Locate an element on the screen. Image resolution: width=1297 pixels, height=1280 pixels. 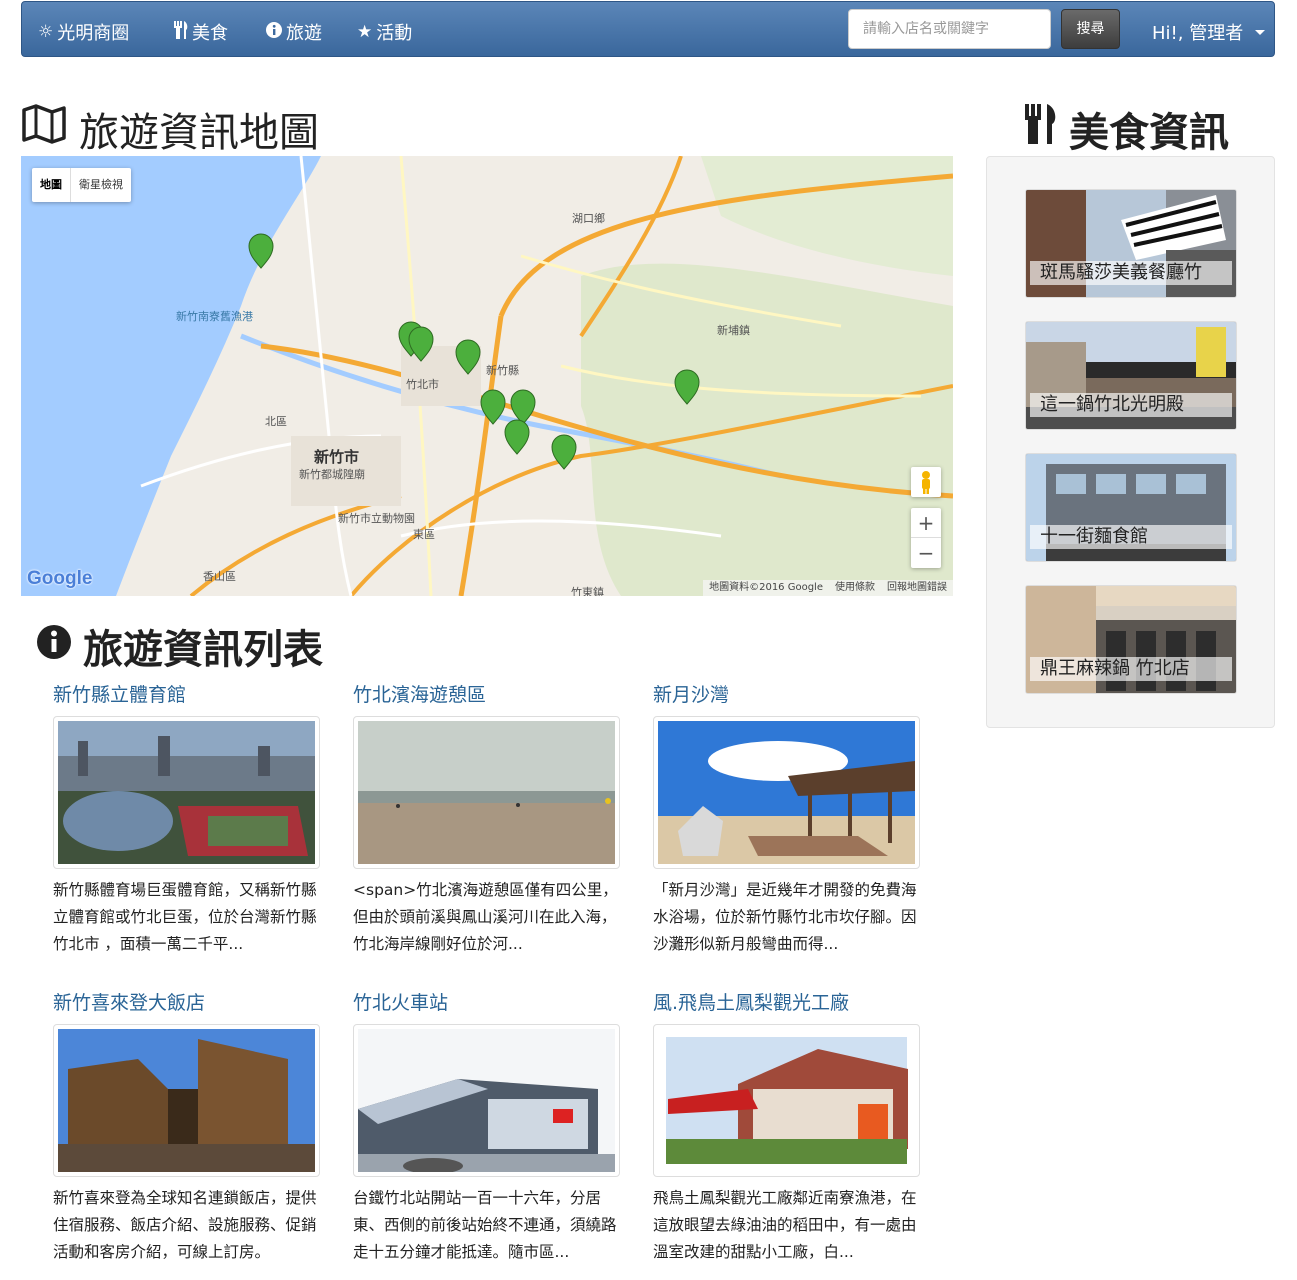
nav-item-travel-label: 旅遊 is located at coordinates (304, 33).